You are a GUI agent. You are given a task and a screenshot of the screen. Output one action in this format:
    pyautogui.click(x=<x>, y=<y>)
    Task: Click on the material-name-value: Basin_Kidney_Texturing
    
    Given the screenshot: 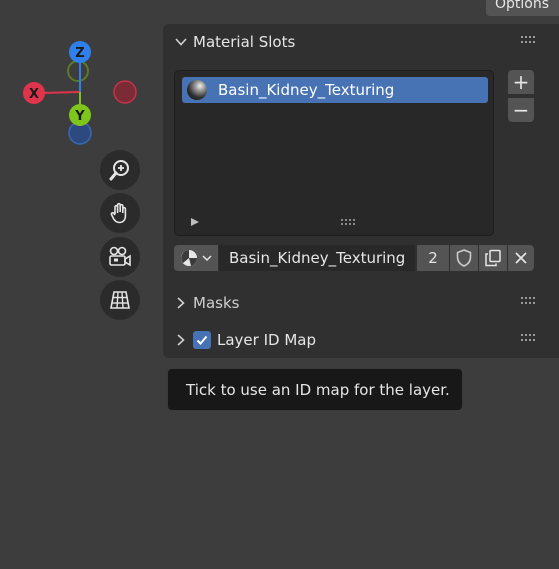 What is the action you would take?
    pyautogui.click(x=317, y=258)
    